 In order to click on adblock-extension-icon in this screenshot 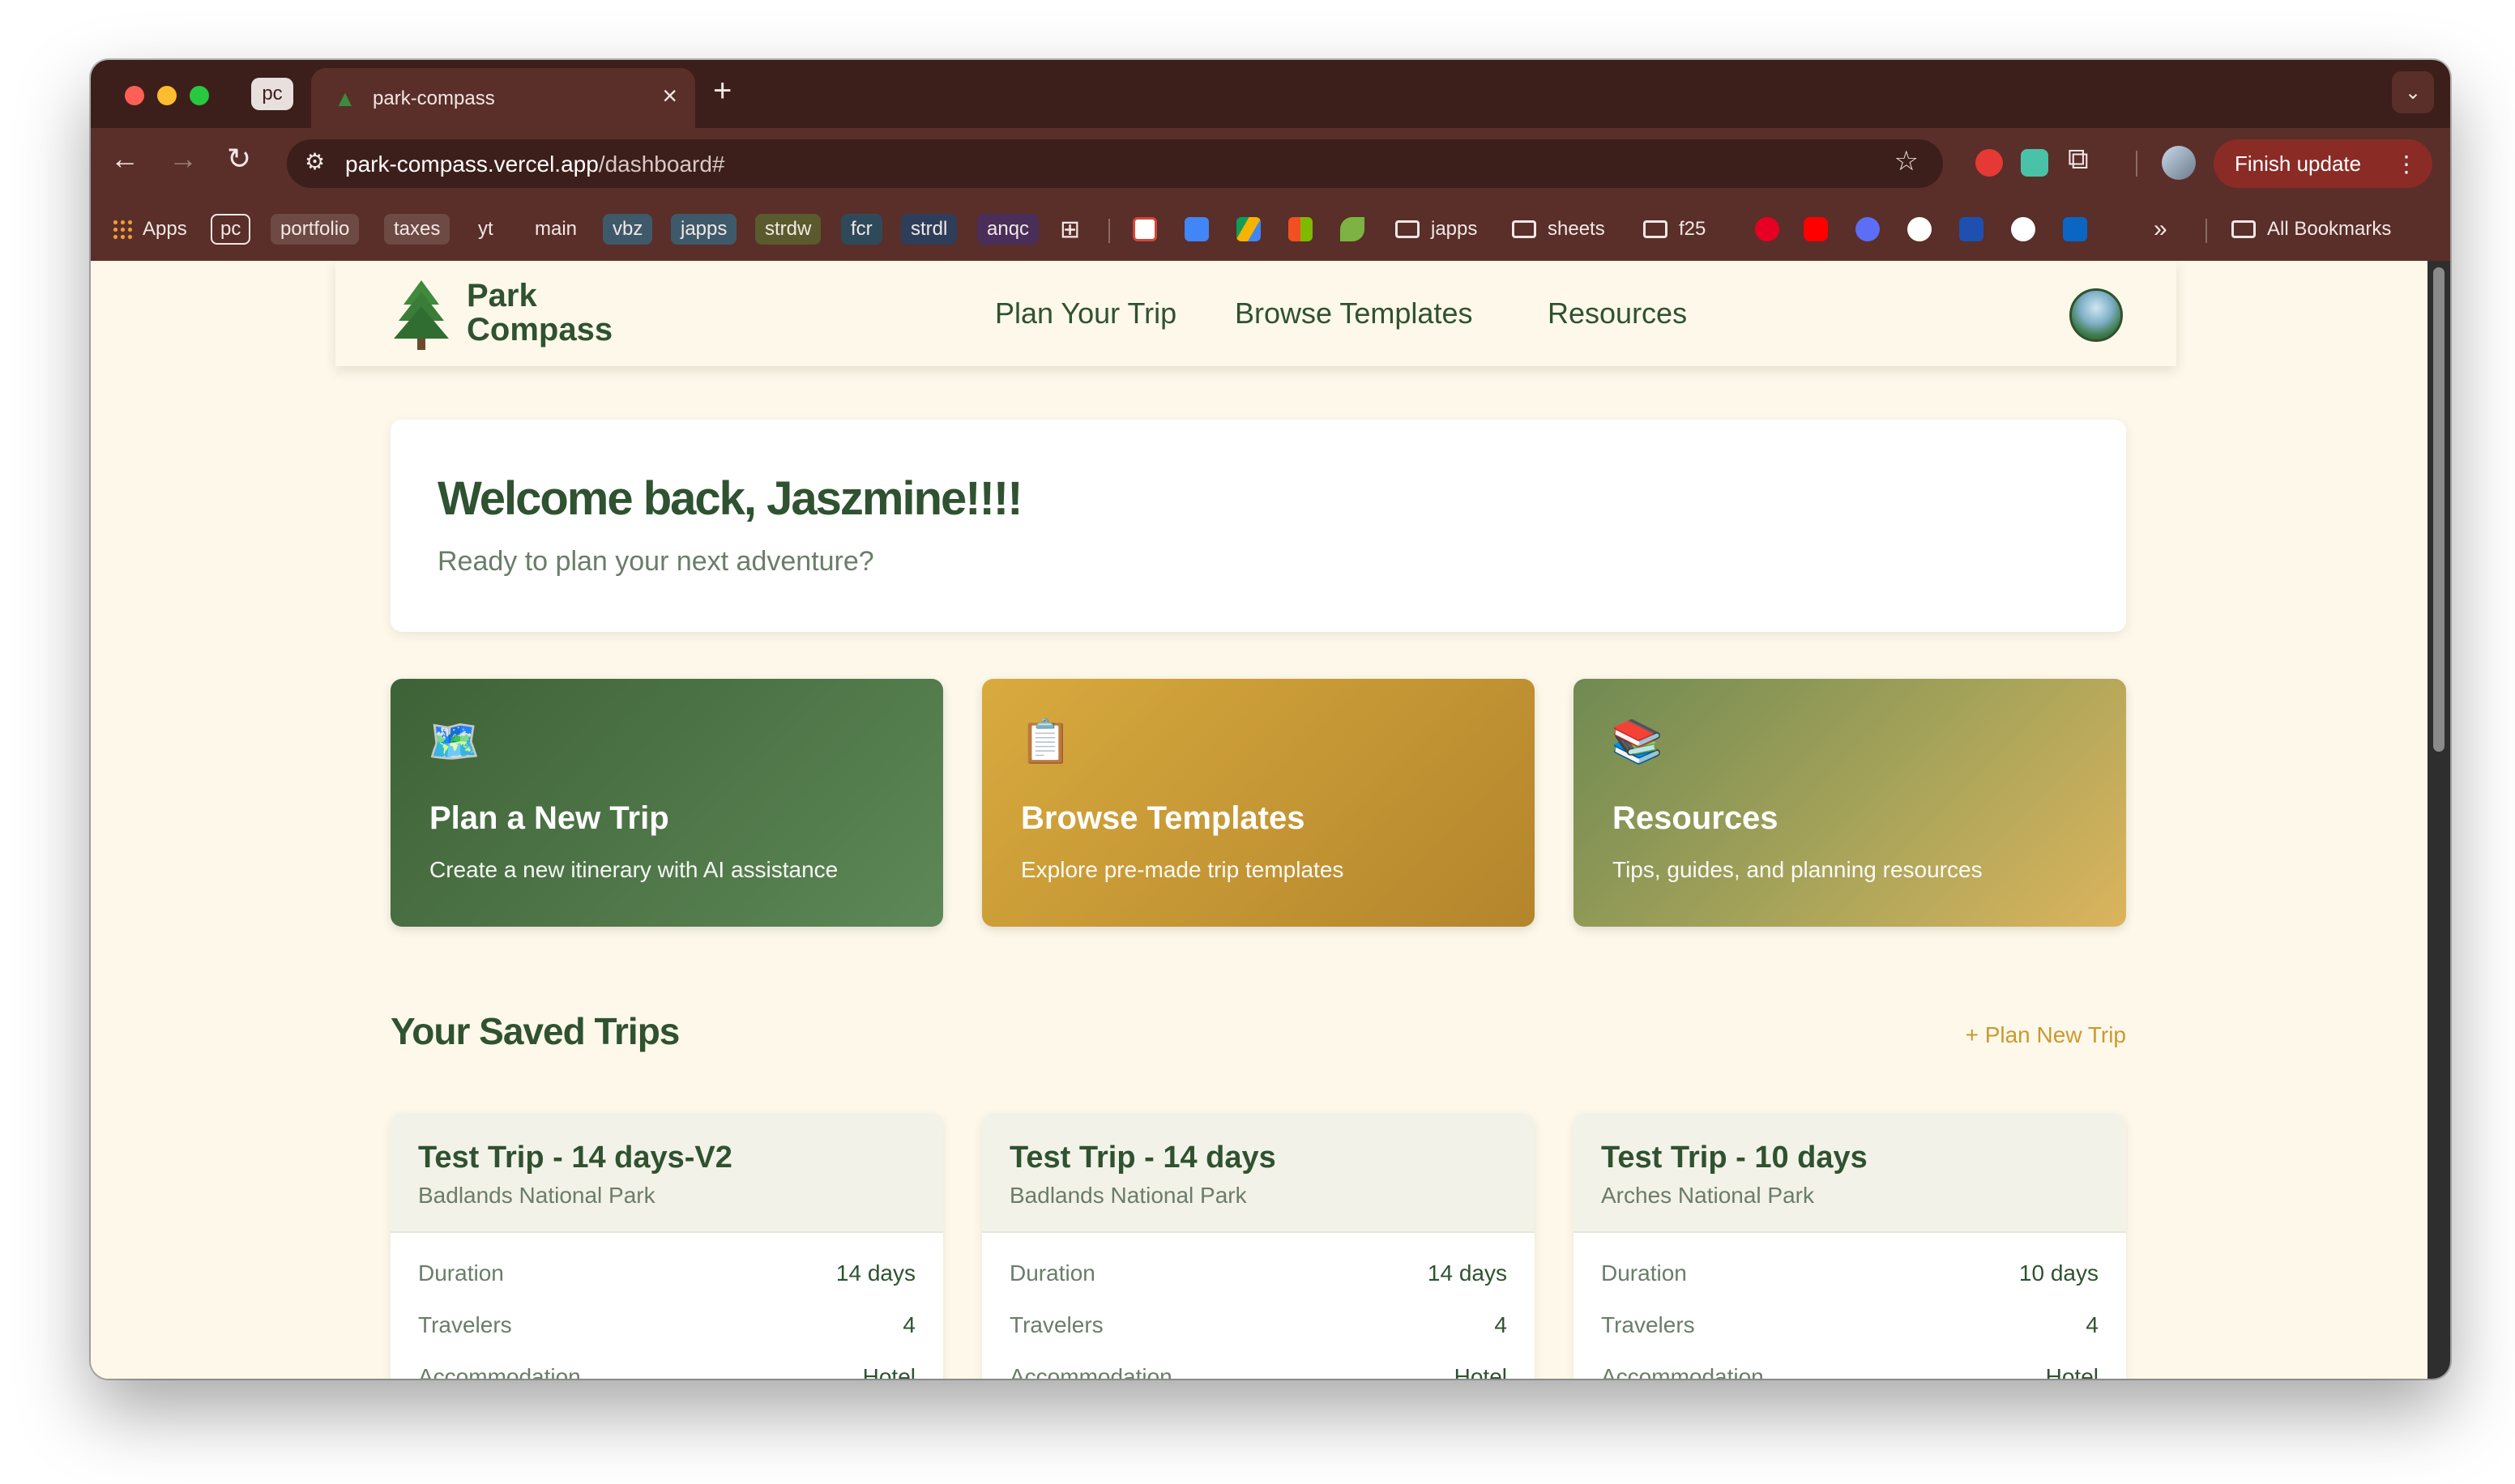, I will do `click(1989, 163)`.